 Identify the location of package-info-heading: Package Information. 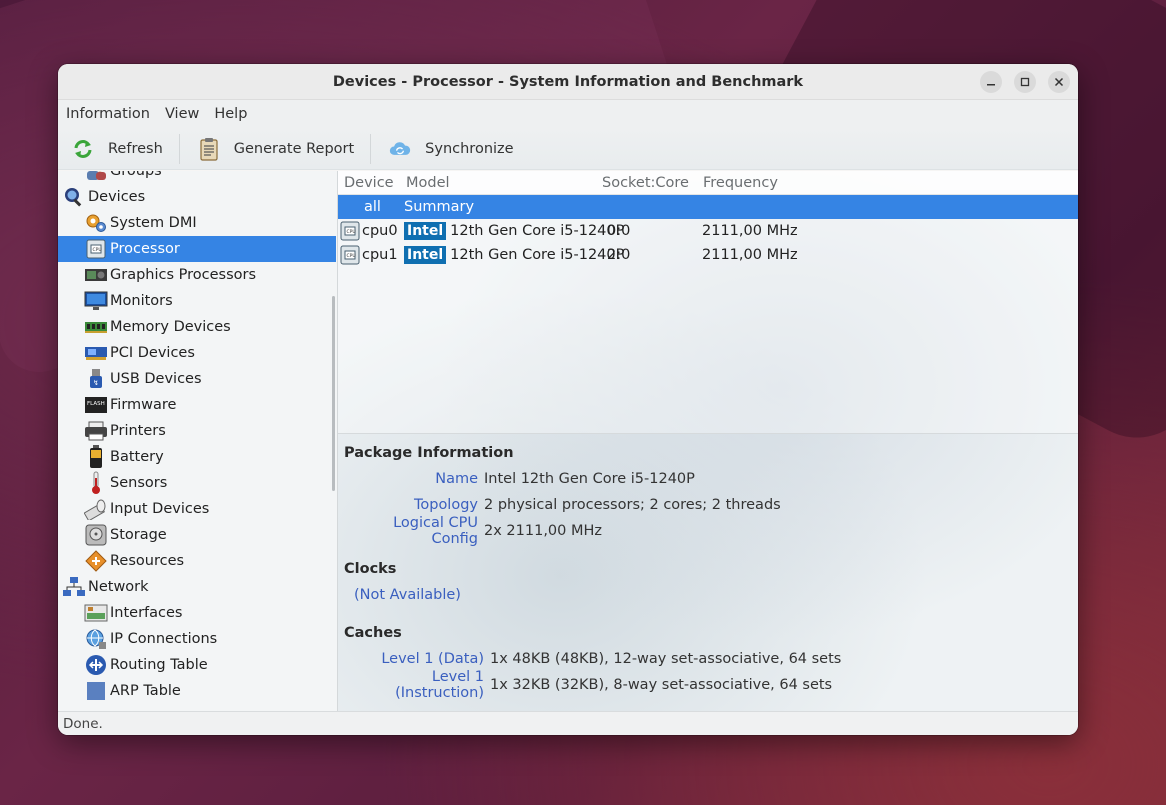
(429, 453).